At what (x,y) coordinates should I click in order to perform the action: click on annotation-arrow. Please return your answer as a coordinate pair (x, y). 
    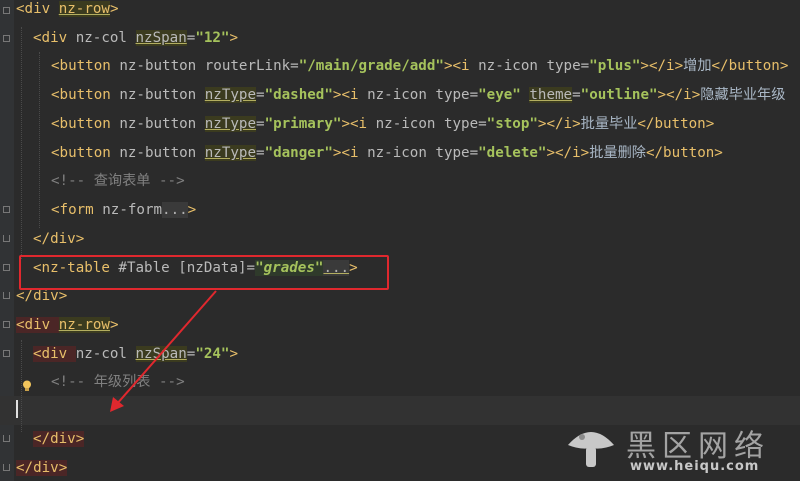
    Looking at the image, I should click on (163, 351).